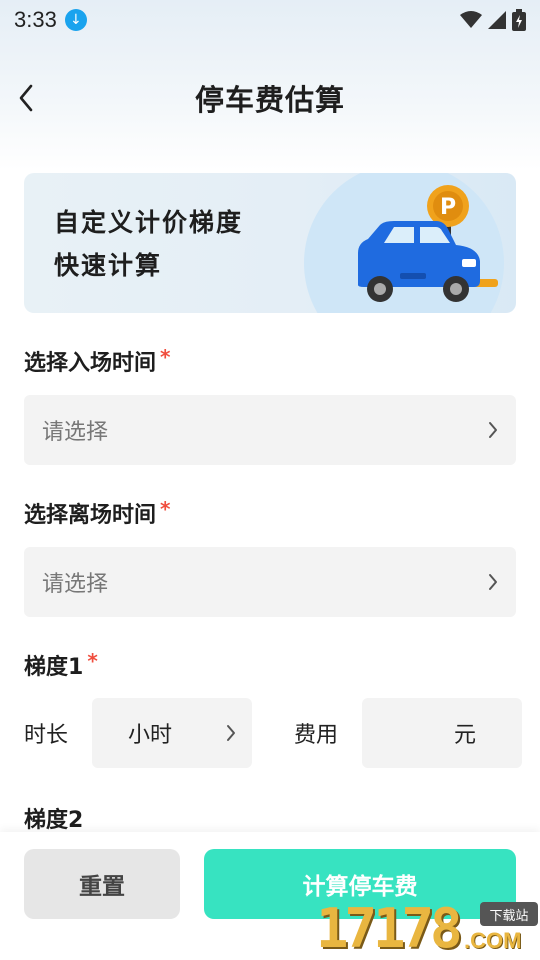  Describe the element at coordinates (102, 884) in the screenshot. I see `reset-button: 重置` at that location.